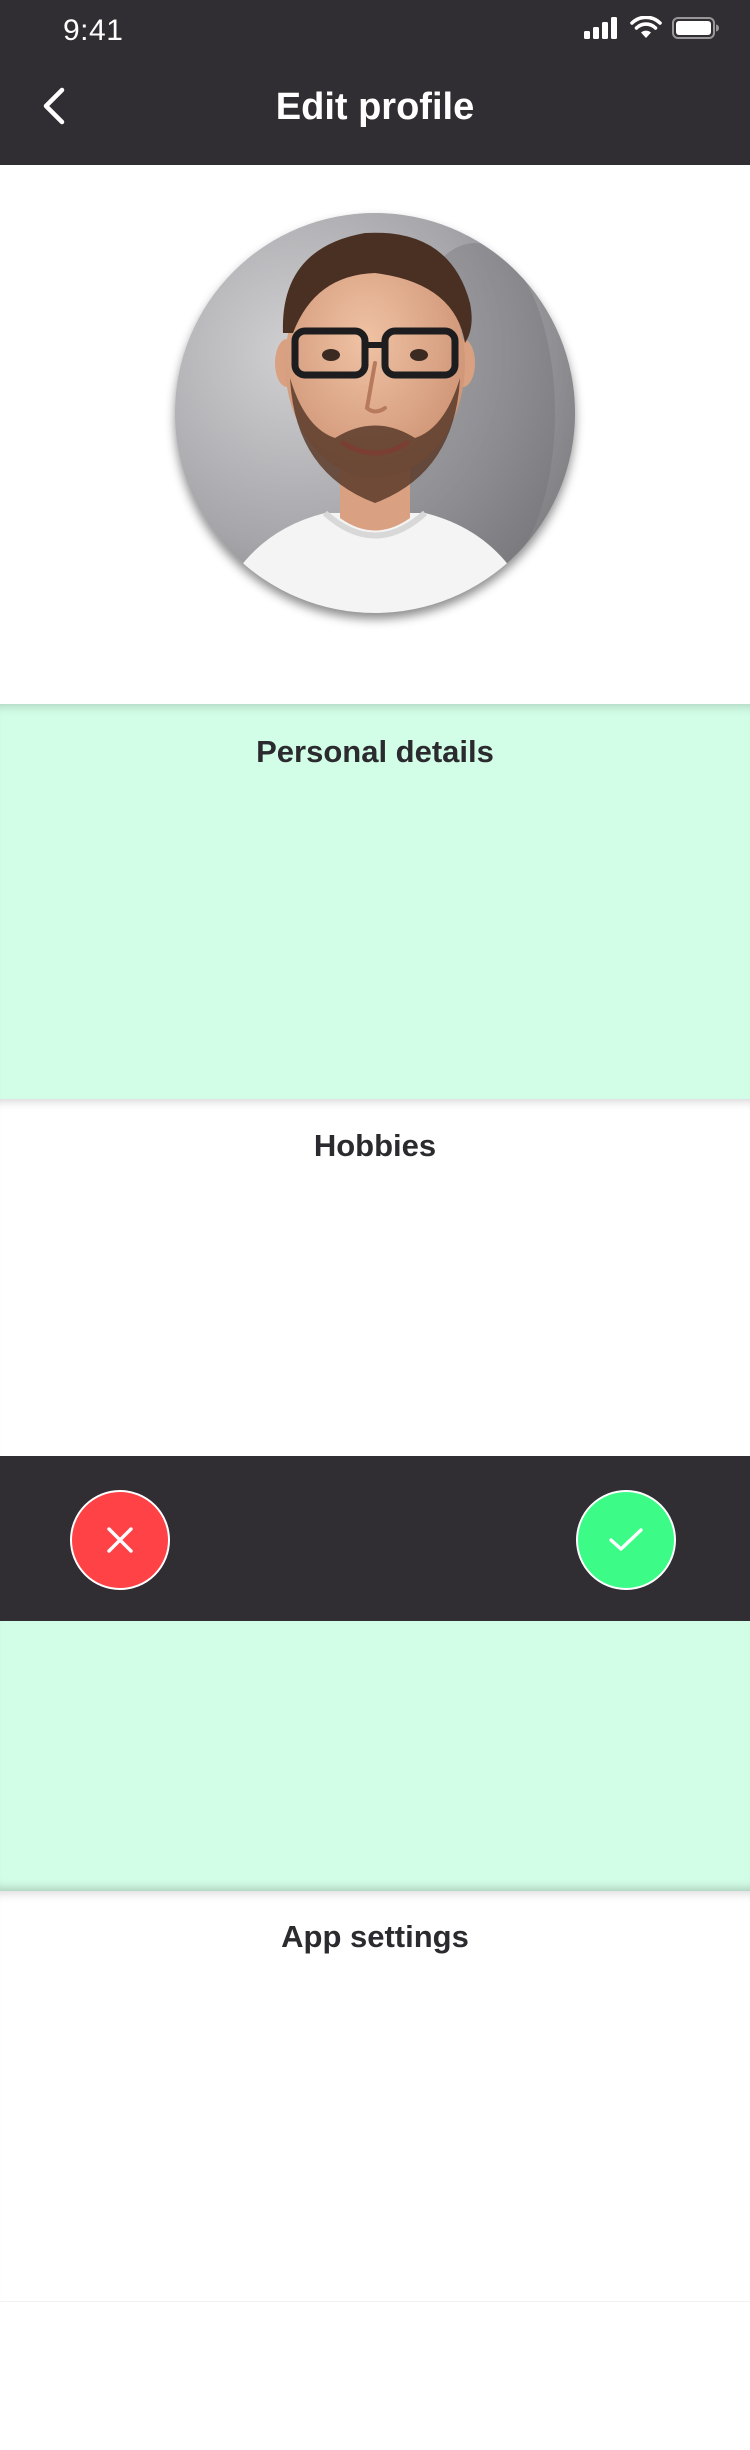 The width and height of the screenshot is (750, 2450). I want to click on close-icon, so click(120, 1540).